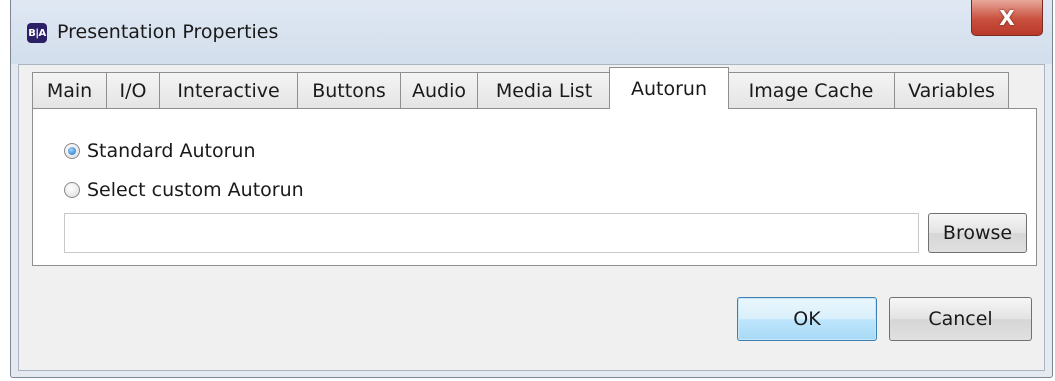 This screenshot has width=1055, height=381. Describe the element at coordinates (348, 90) in the screenshot. I see `tab-buttons: Buttons` at that location.